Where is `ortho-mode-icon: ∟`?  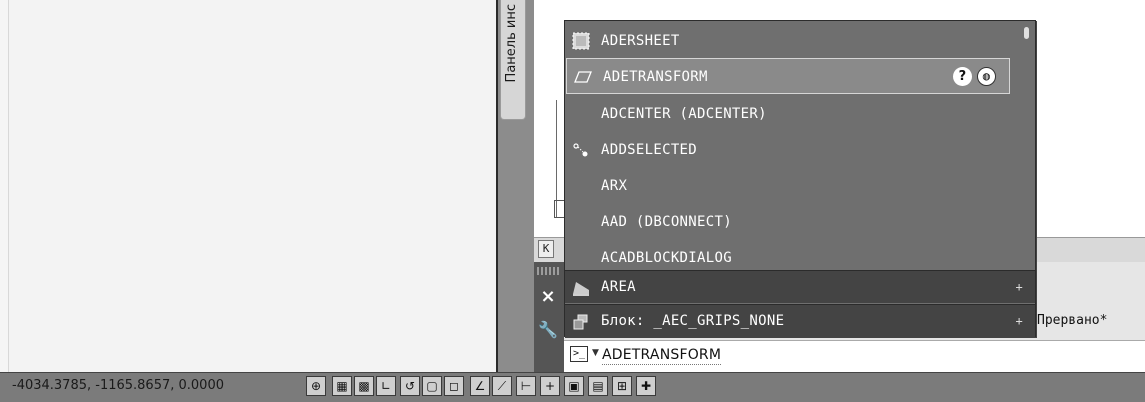
ortho-mode-icon: ∟ is located at coordinates (386, 386).